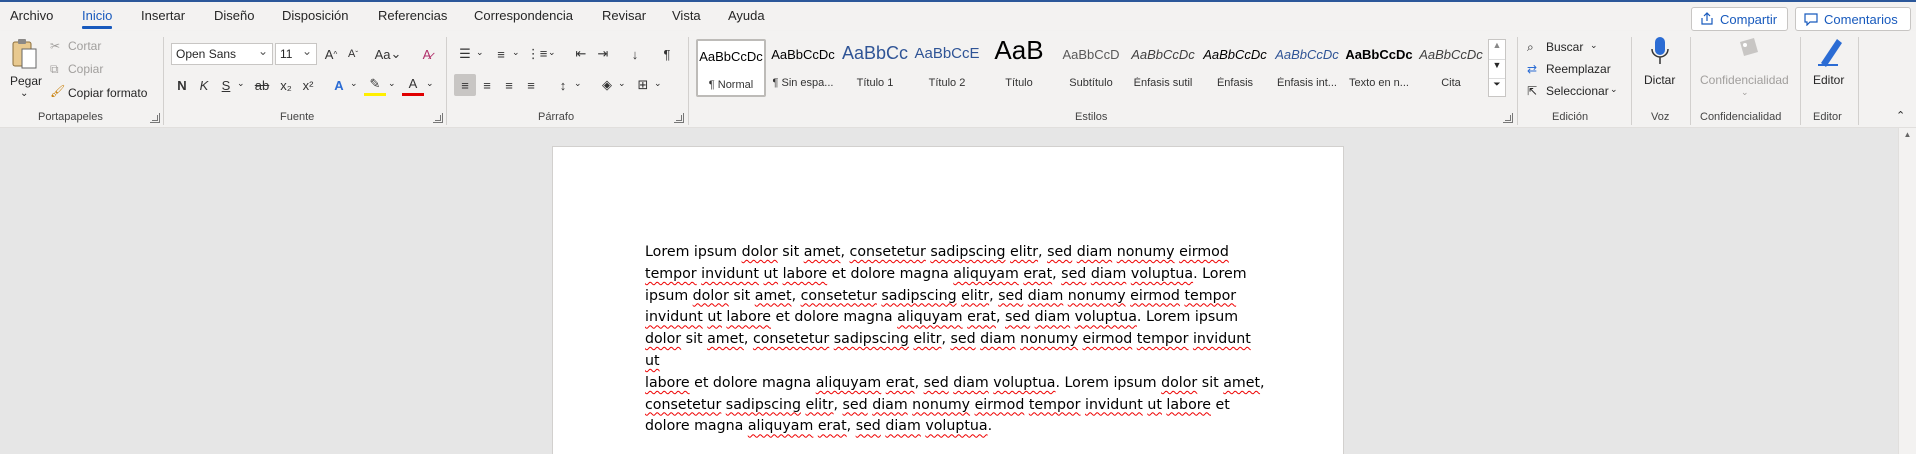  I want to click on sensitivity-button: Confidencialidad, so click(1744, 80).